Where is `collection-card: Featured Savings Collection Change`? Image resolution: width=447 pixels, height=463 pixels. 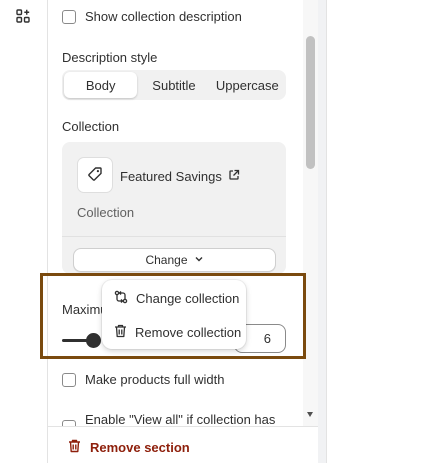
collection-card: Featured Savings Collection Change is located at coordinates (174, 208).